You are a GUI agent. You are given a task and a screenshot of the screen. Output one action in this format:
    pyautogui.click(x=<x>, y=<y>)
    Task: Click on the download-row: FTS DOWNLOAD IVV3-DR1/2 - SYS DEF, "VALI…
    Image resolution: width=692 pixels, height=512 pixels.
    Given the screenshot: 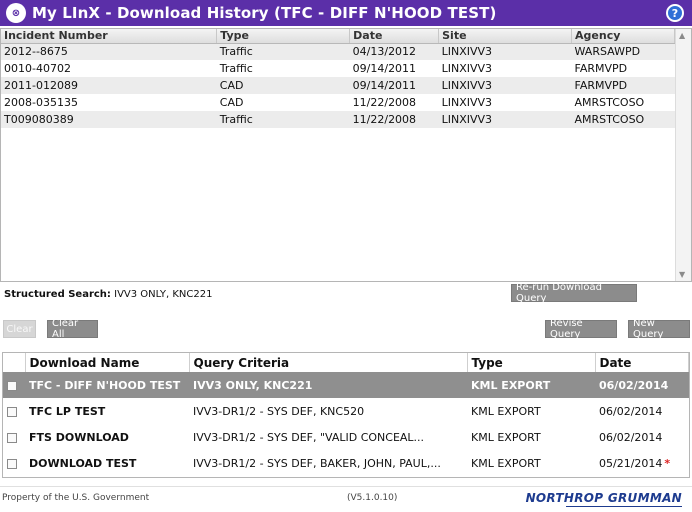 What is the action you would take?
    pyautogui.click(x=346, y=437)
    